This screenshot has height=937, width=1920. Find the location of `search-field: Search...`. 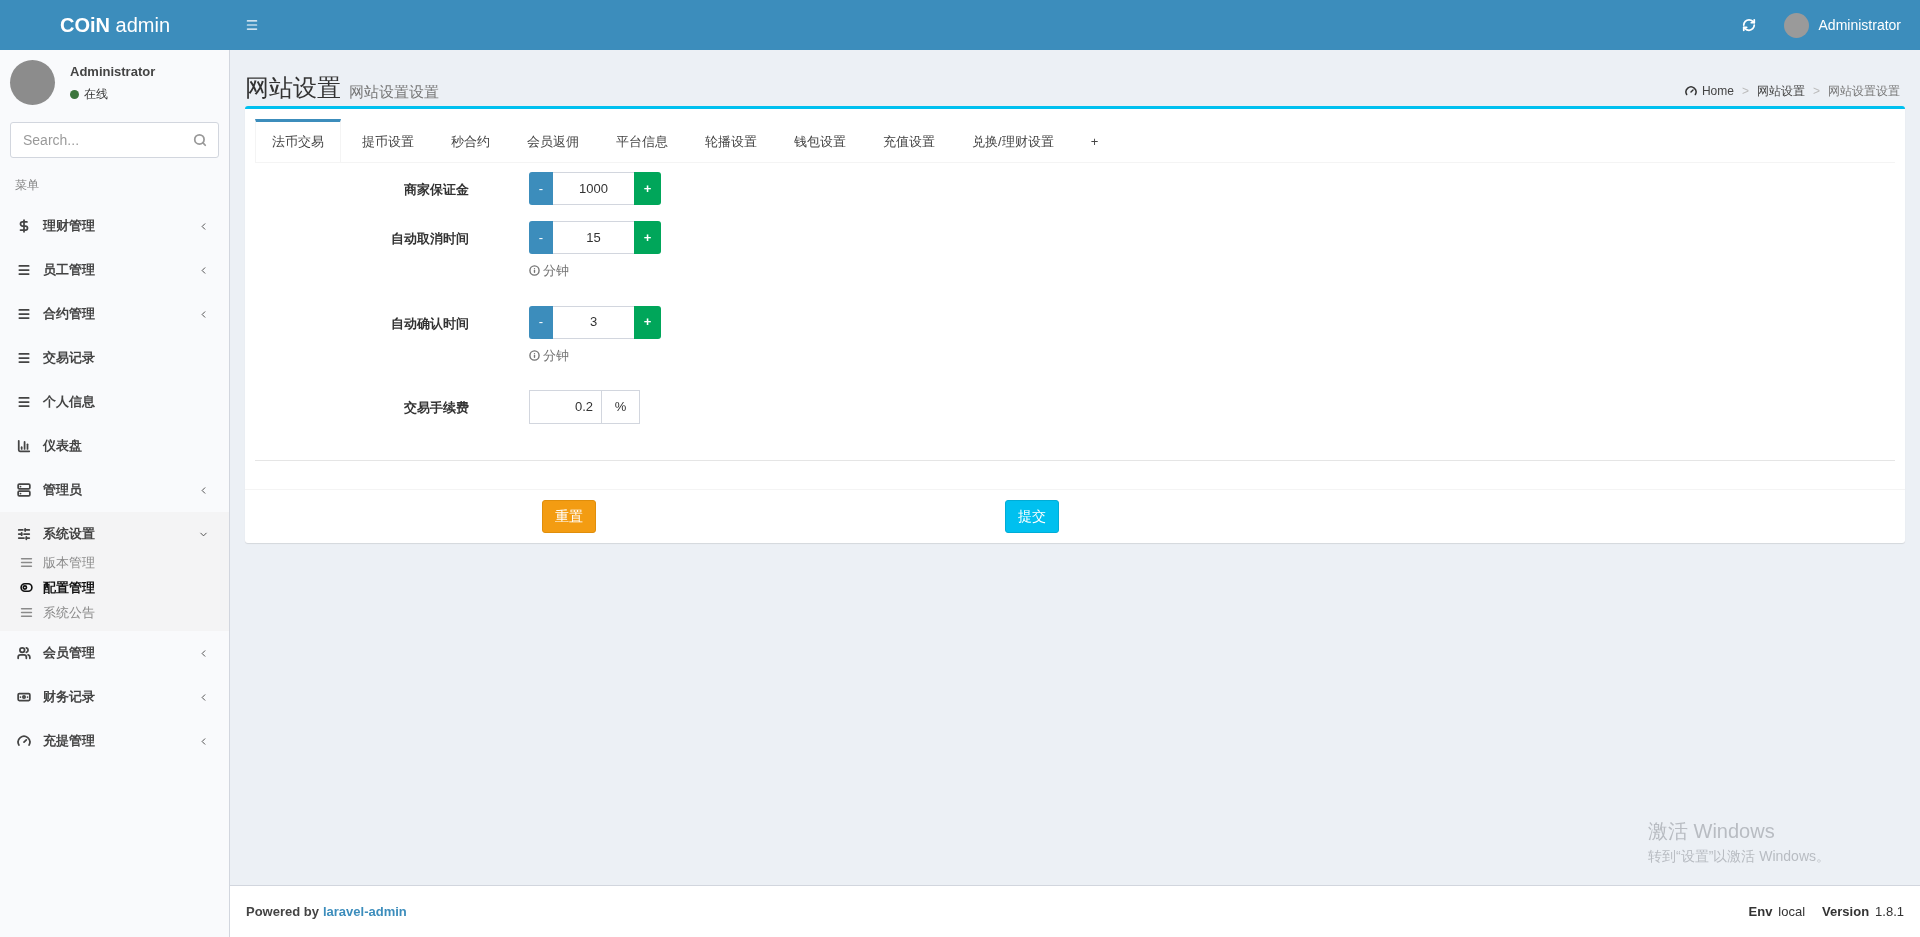

search-field: Search... is located at coordinates (114, 140).